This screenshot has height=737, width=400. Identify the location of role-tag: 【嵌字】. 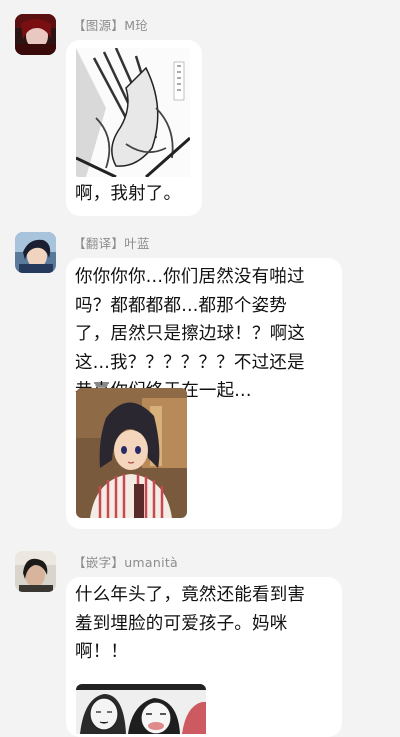
(99, 562).